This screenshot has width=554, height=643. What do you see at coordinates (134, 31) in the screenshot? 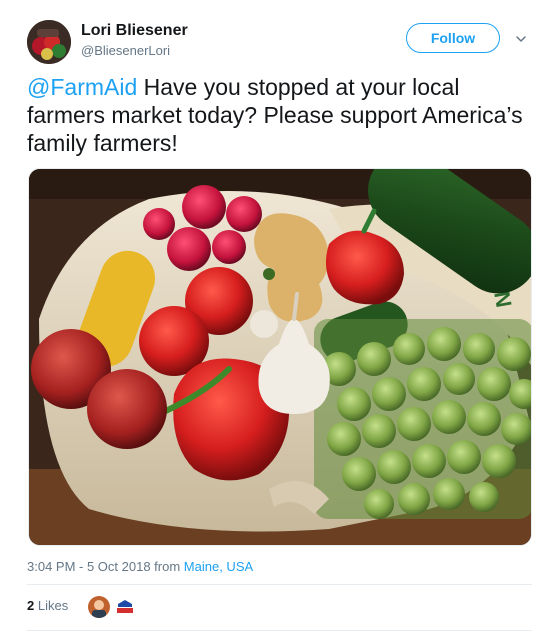
I see `display-name: Lori Bliesener` at bounding box center [134, 31].